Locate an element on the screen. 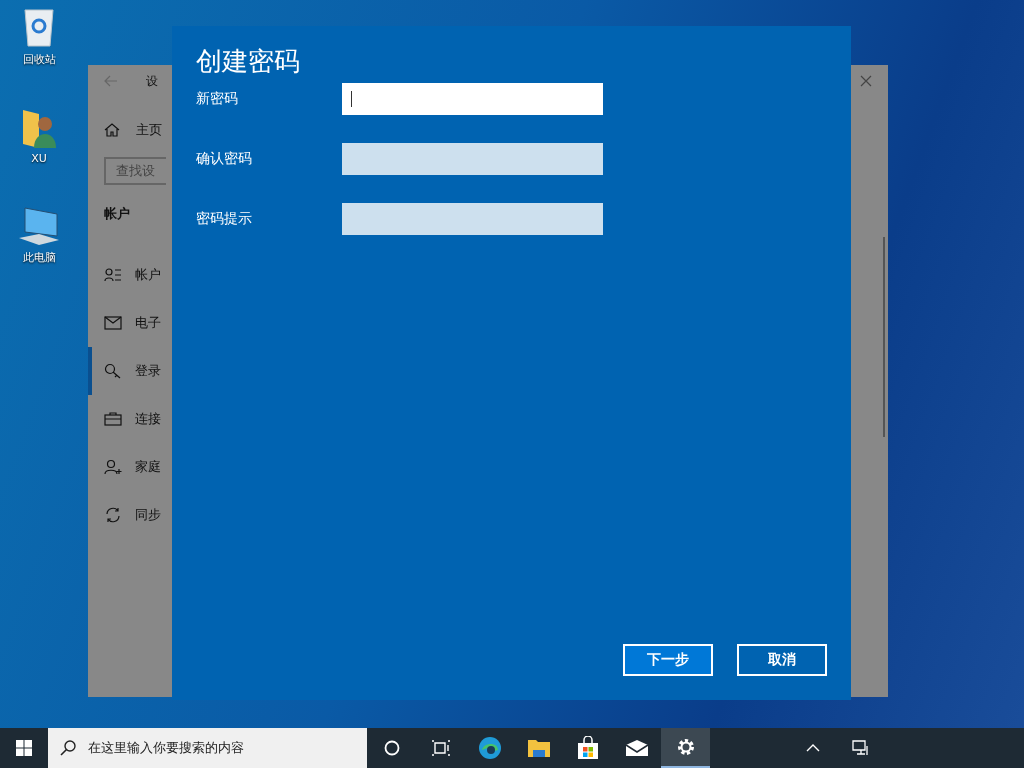 This screenshot has height=768, width=1024. search-icon is located at coordinates (68, 748).